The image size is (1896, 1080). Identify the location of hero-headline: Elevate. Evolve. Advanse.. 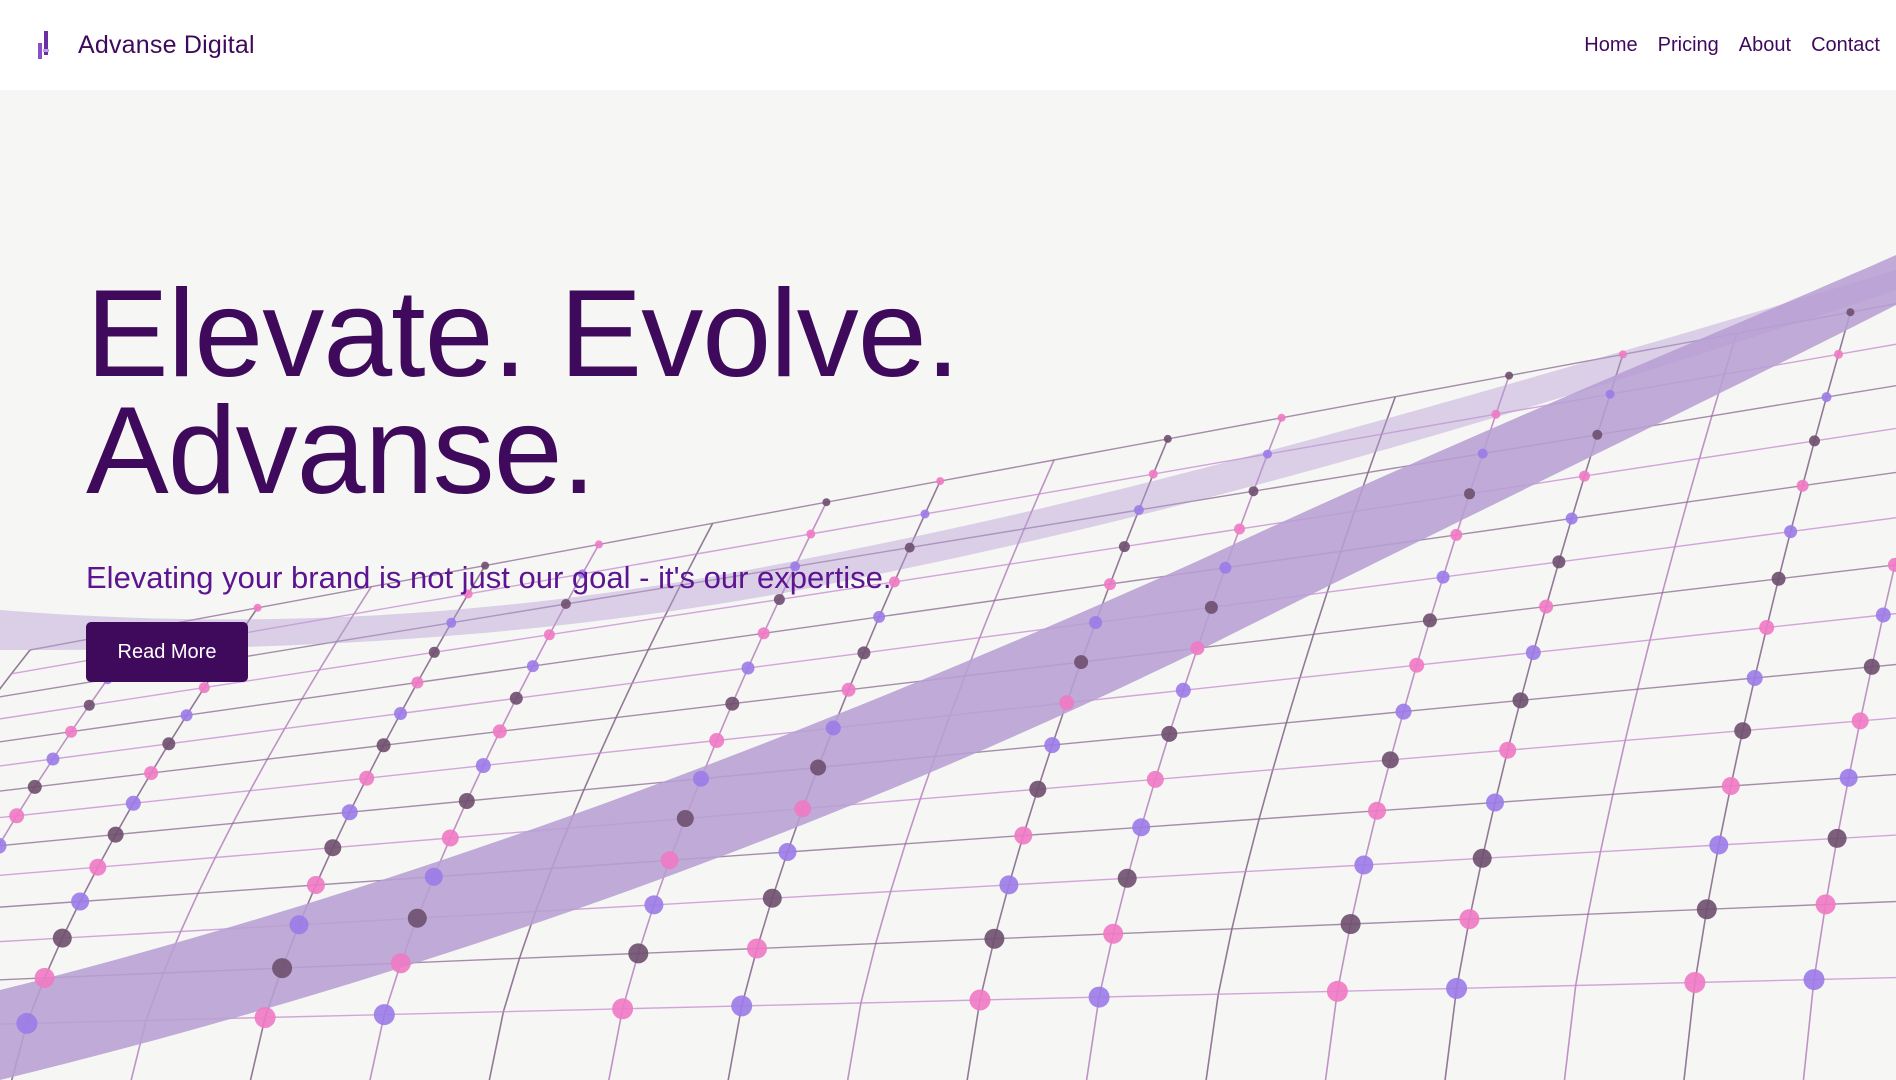
(523, 389).